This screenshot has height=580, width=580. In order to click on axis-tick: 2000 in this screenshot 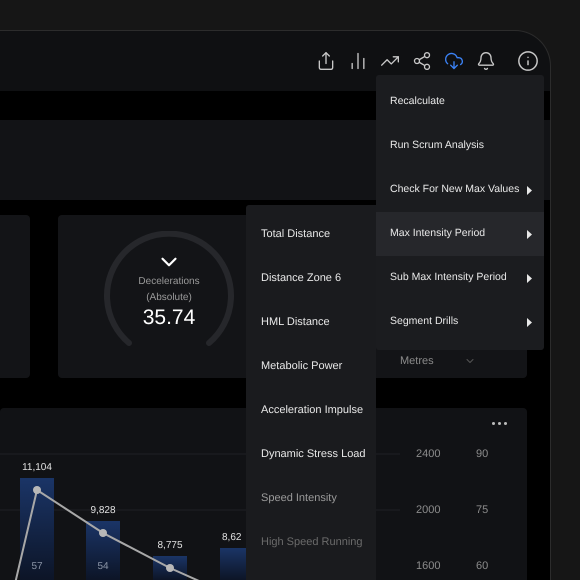, I will do `click(428, 510)`.